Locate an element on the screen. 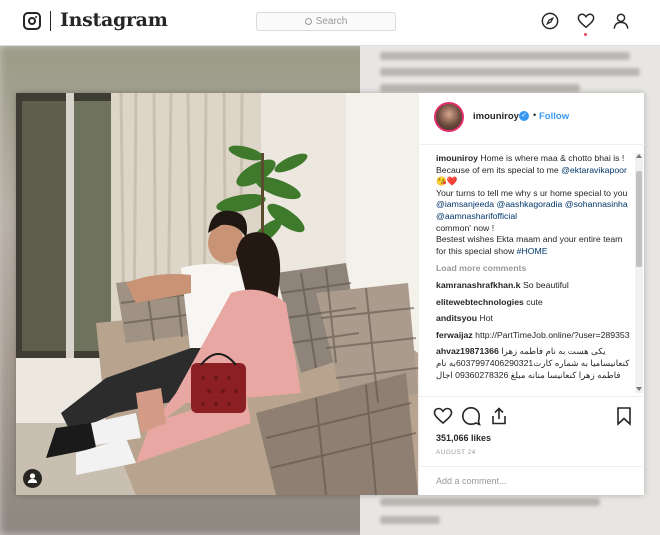 The height and width of the screenshot is (535, 660). notification-dot is located at coordinates (585, 34).